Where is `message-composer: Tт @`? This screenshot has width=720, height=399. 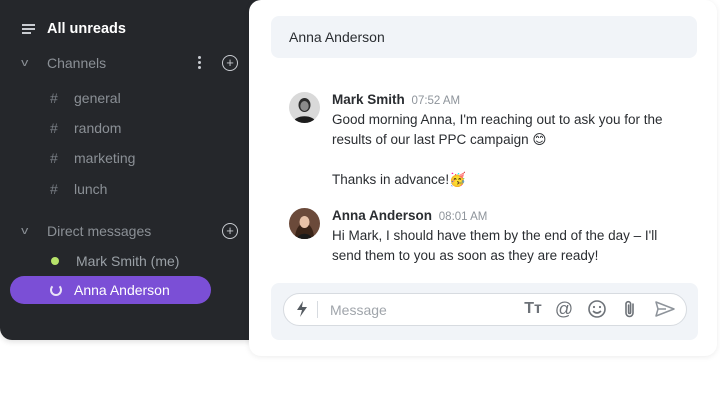
message-composer: Tт @ is located at coordinates (485, 309).